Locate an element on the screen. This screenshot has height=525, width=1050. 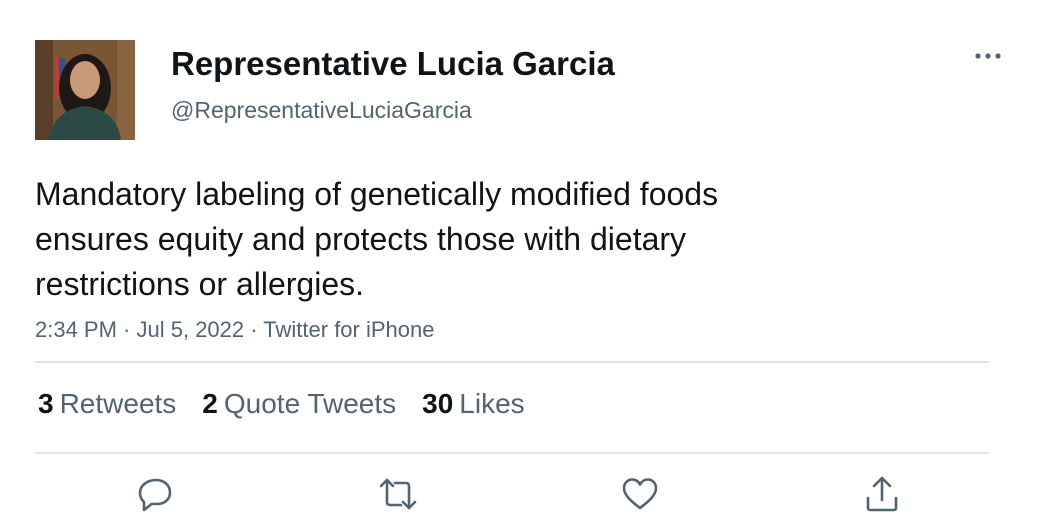
avatar-image is located at coordinates (85, 90).